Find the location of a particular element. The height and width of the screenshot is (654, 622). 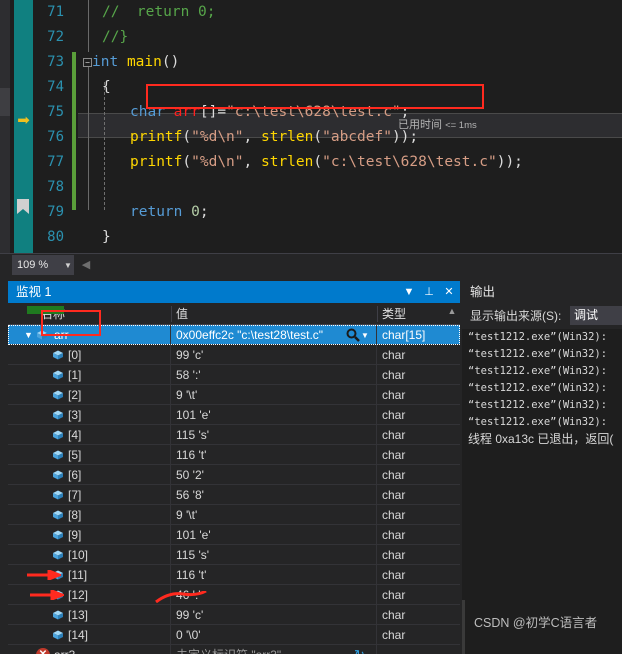

watch-row: [13] 99 'c' char is located at coordinates (234, 615).